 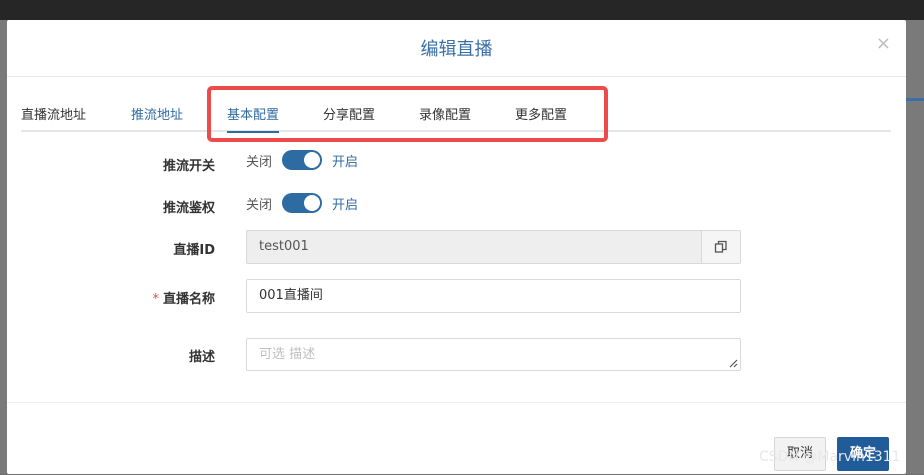 I want to click on tab-push-url: 推流地址, so click(x=157, y=113).